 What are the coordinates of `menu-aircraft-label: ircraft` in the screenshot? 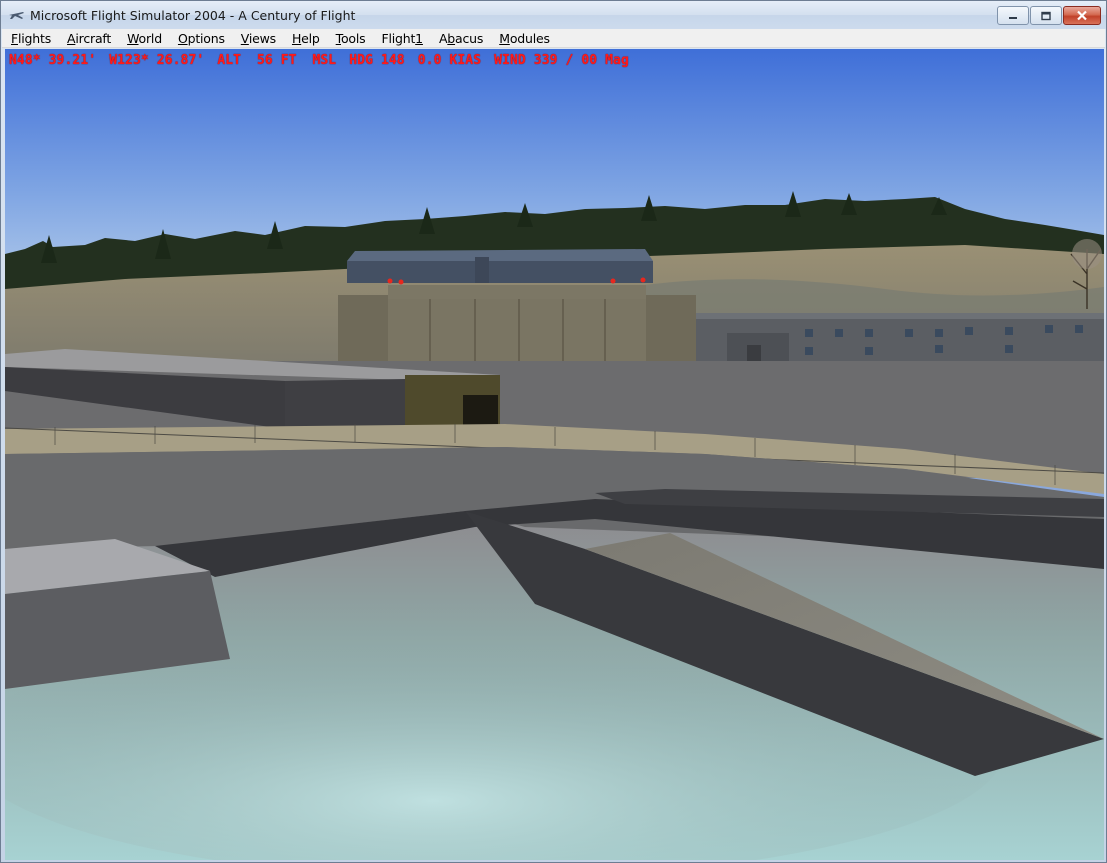 It's located at (93, 38).